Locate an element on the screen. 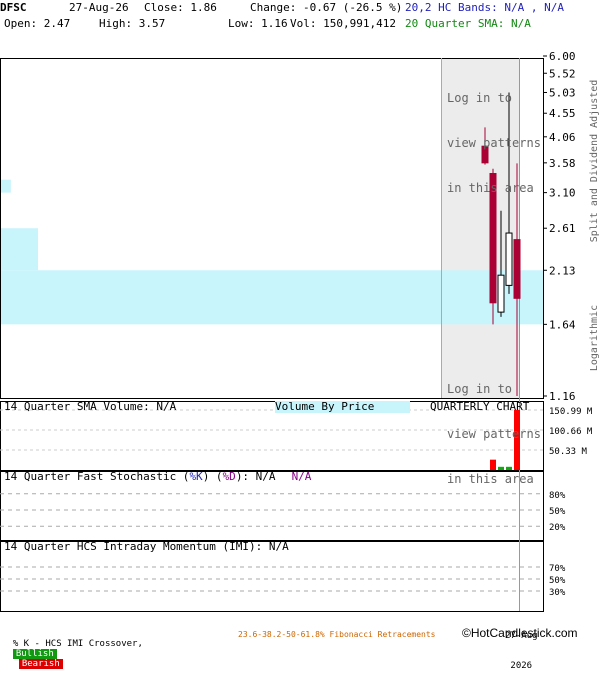 This screenshot has width=600, height=681. split-adjusted-label: Split and Dividend Adjusted is located at coordinates (594, 161).